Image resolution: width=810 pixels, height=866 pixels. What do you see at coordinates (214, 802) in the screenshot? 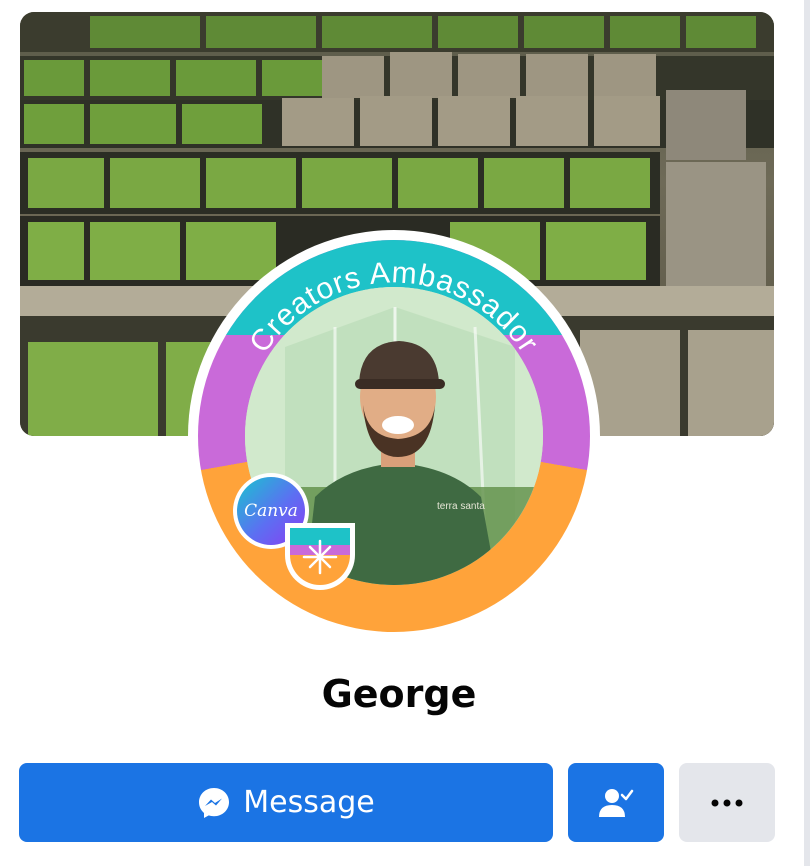
I see `messenger-icon` at bounding box center [214, 802].